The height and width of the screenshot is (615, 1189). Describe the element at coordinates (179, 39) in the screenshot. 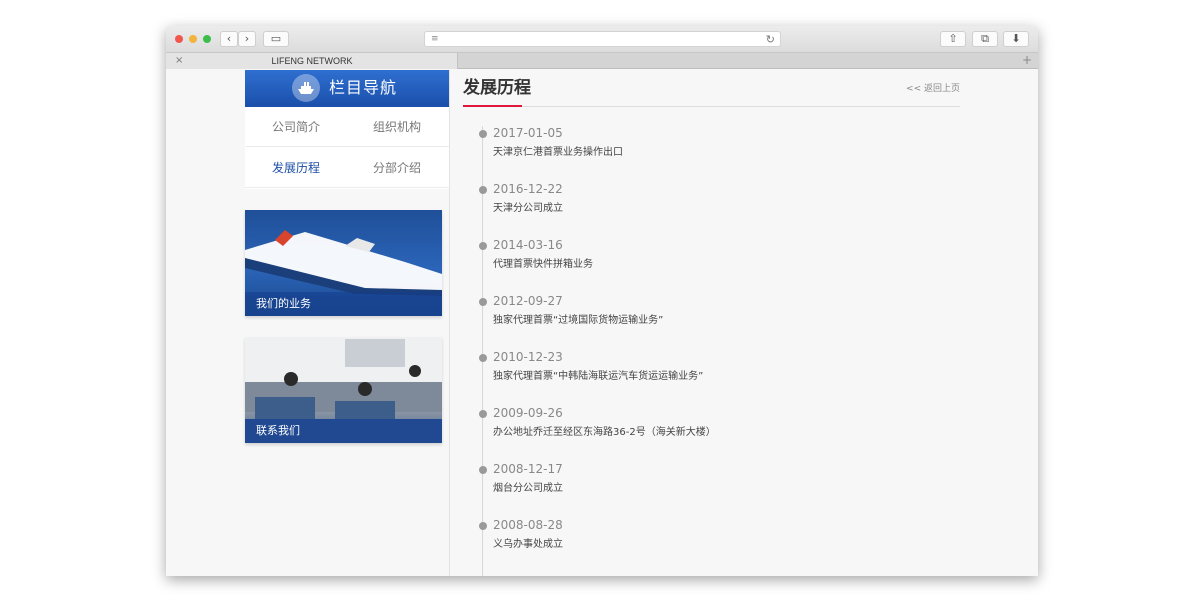

I see `close-window-button` at that location.